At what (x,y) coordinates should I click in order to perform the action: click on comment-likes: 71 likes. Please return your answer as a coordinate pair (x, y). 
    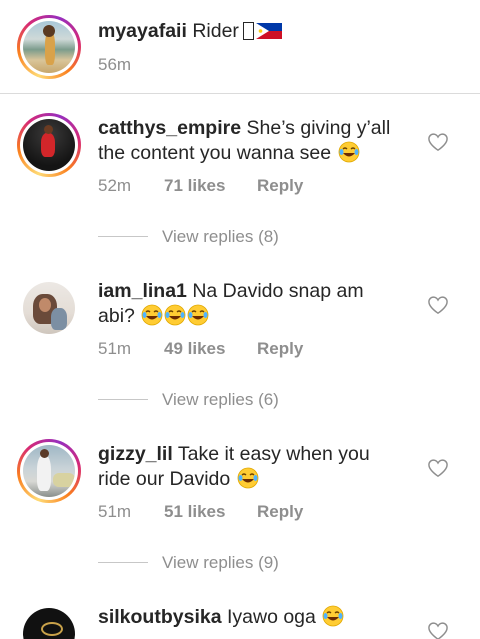
    Looking at the image, I should click on (194, 186).